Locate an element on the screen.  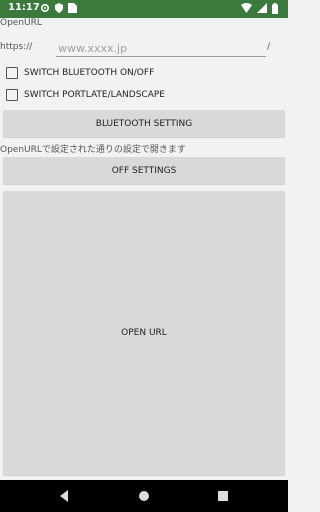
orientation-checkbox is located at coordinates (12, 95).